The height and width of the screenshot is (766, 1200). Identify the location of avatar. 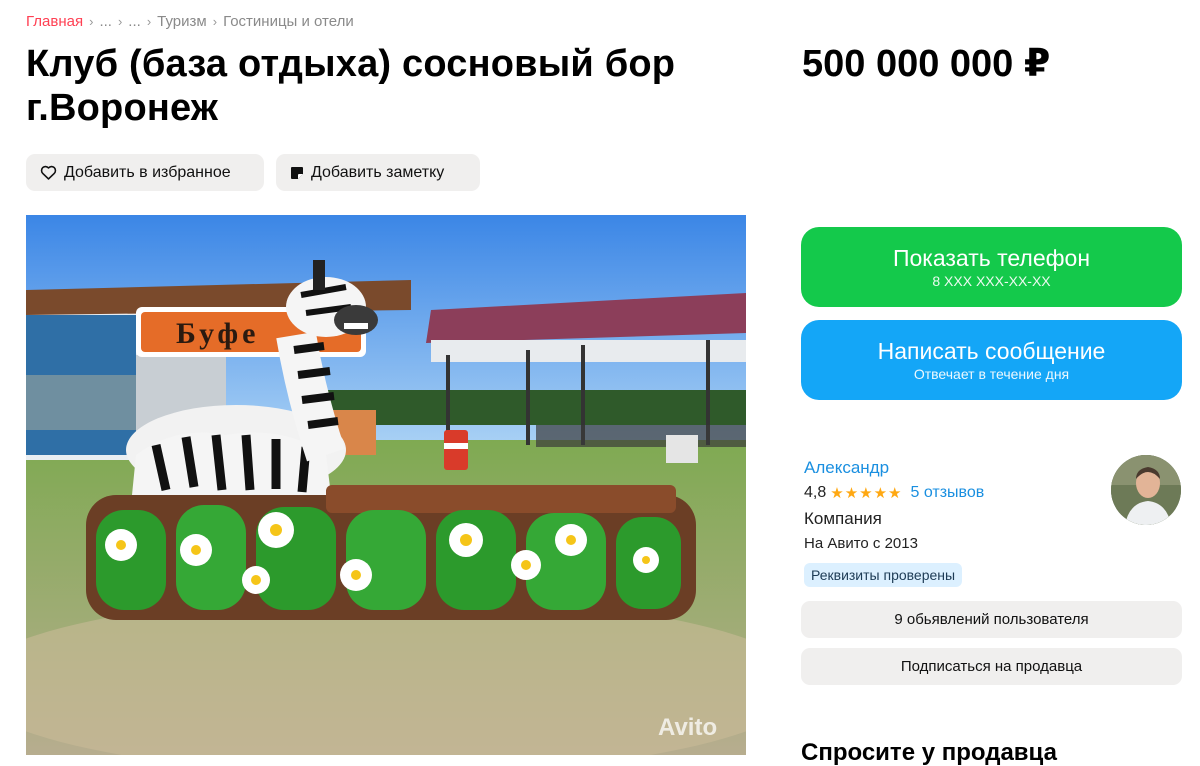
(1146, 490).